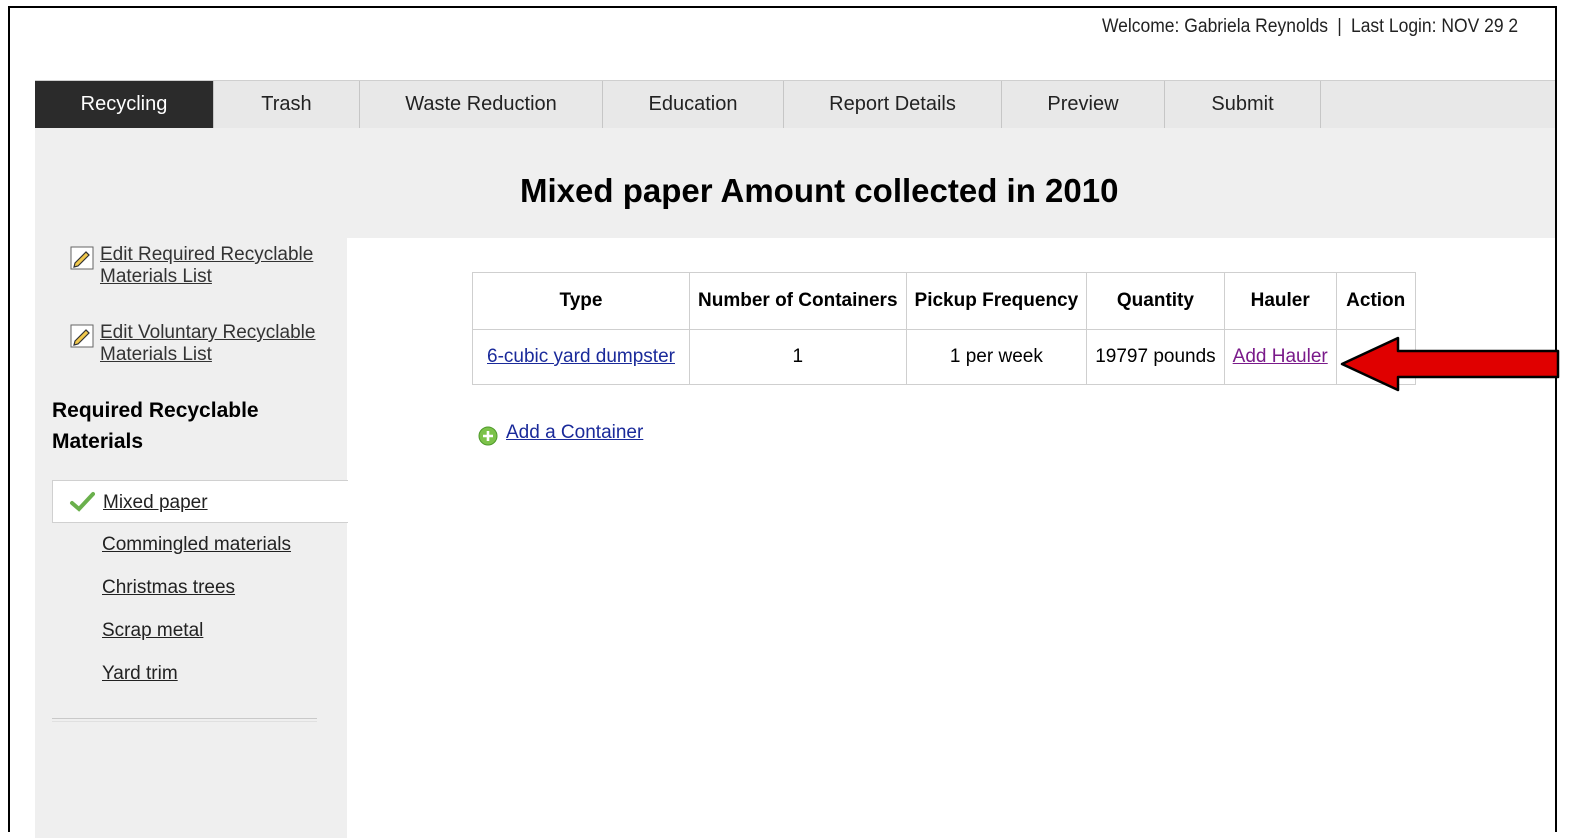 The width and height of the screenshot is (1595, 838). I want to click on col-header-containers: Number of Containers, so click(798, 301).